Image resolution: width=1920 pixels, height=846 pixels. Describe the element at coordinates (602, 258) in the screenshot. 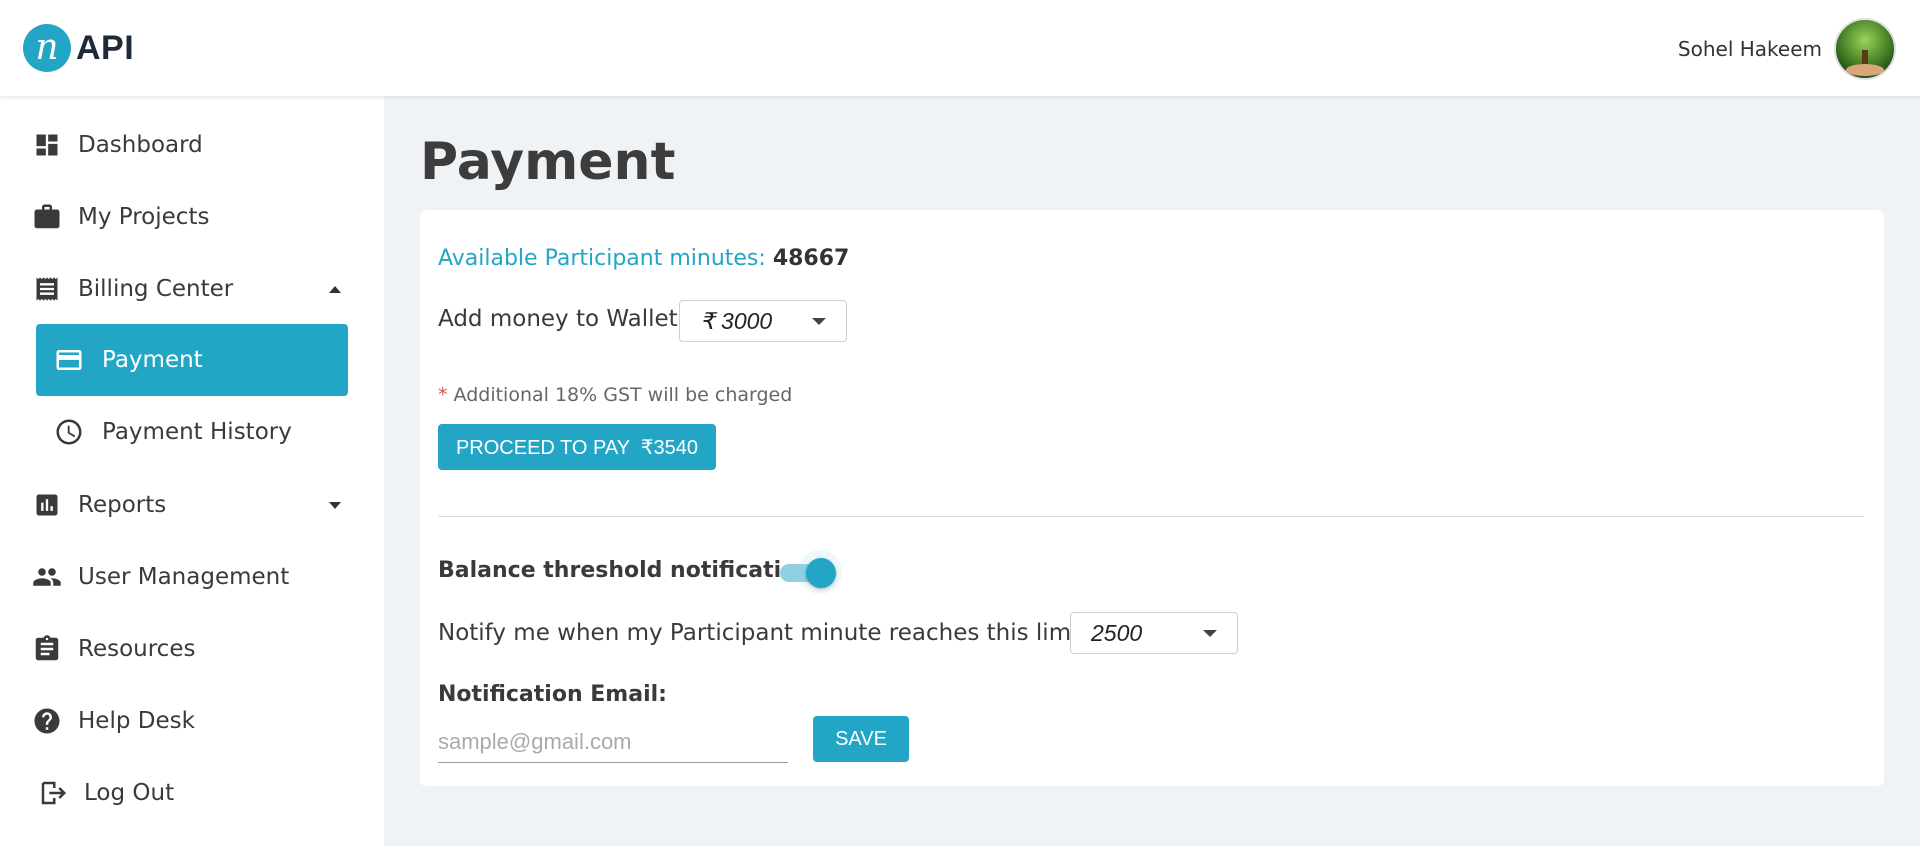

I see `available-minutes-label: Available Participant minutes:` at that location.